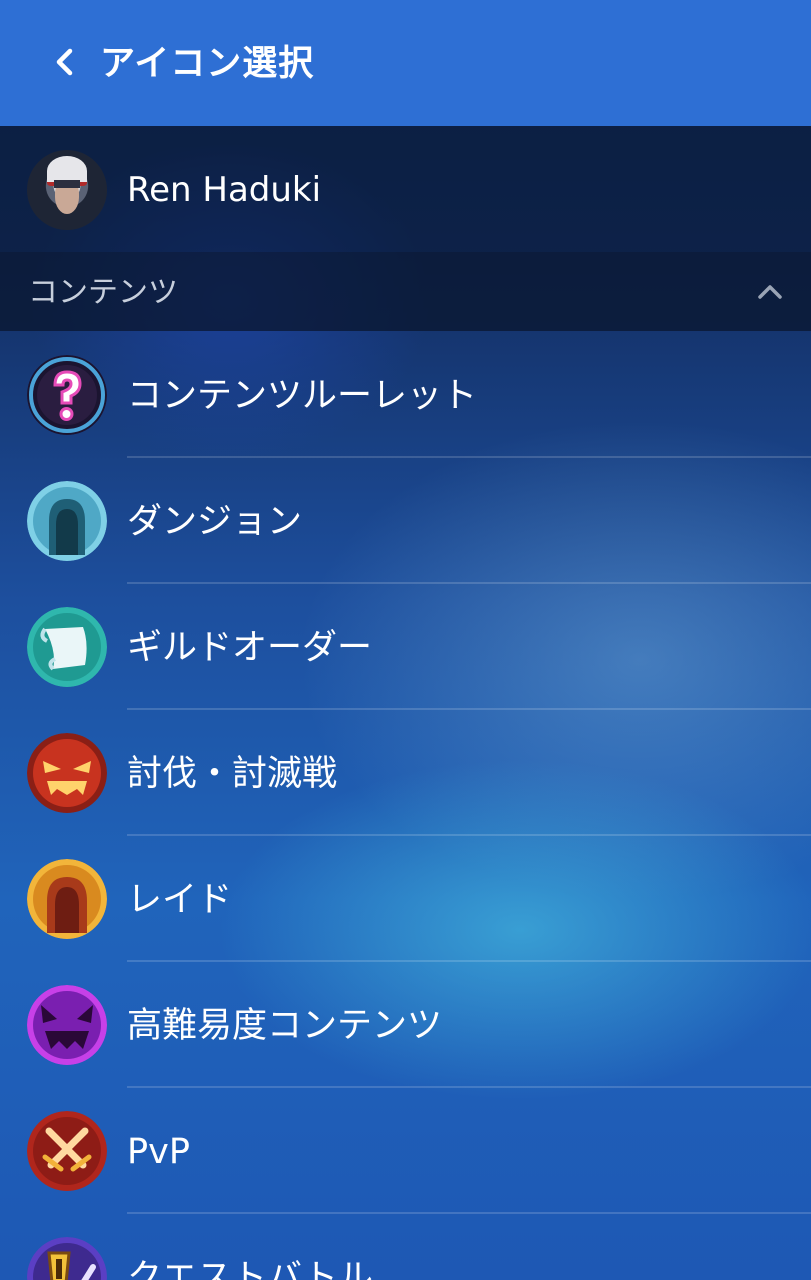 The height and width of the screenshot is (1280, 811). I want to click on item-label: ギルドオーダー, so click(250, 648).